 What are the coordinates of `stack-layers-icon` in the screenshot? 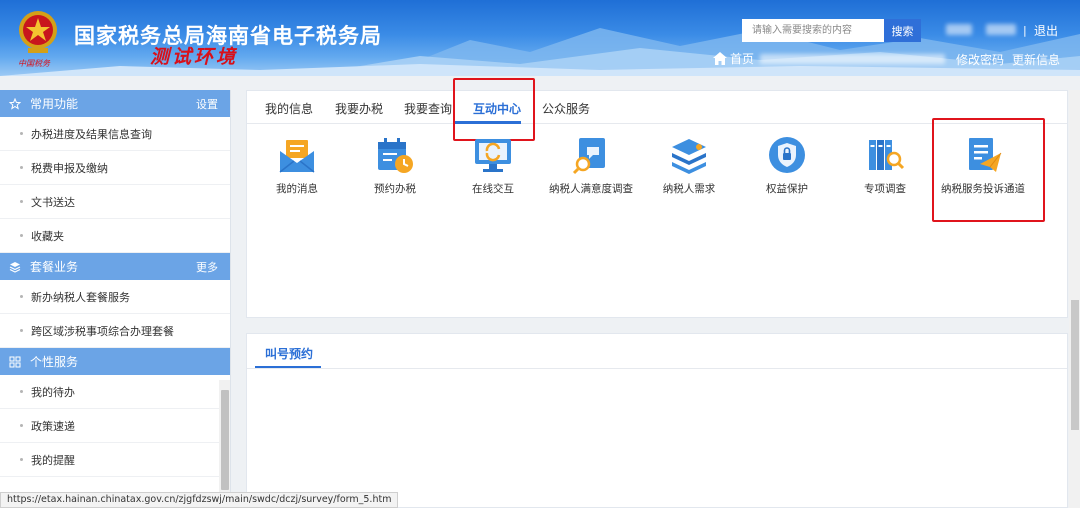 It's located at (689, 156).